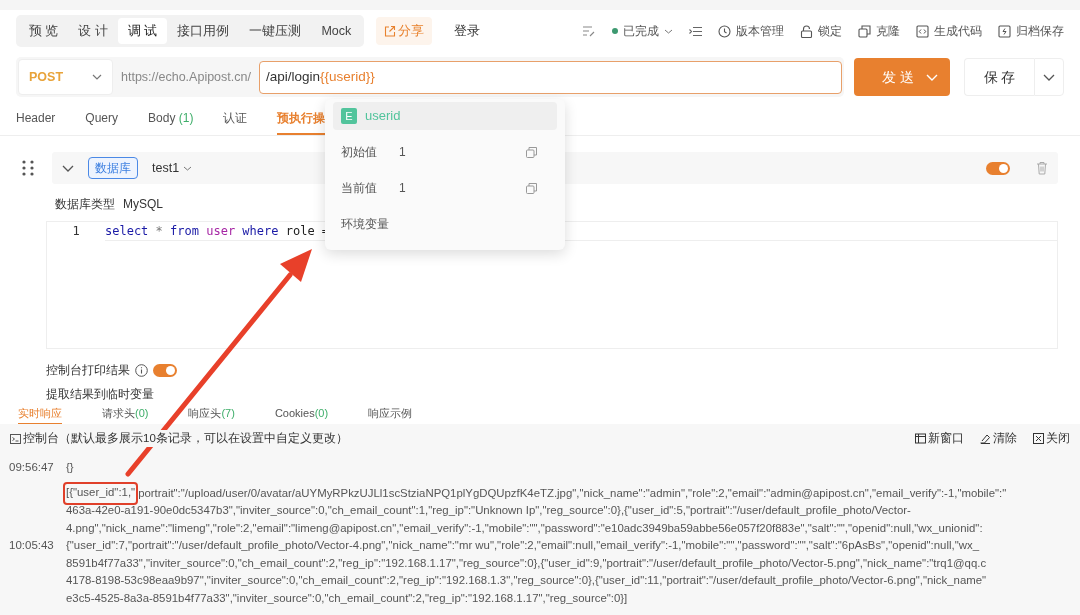  Describe the element at coordinates (85, 204) in the screenshot. I see `db-type-label: 数据库类型` at that location.